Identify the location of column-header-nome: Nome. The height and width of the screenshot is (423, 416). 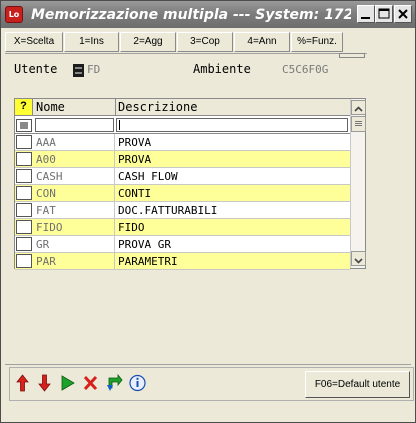
(75, 107).